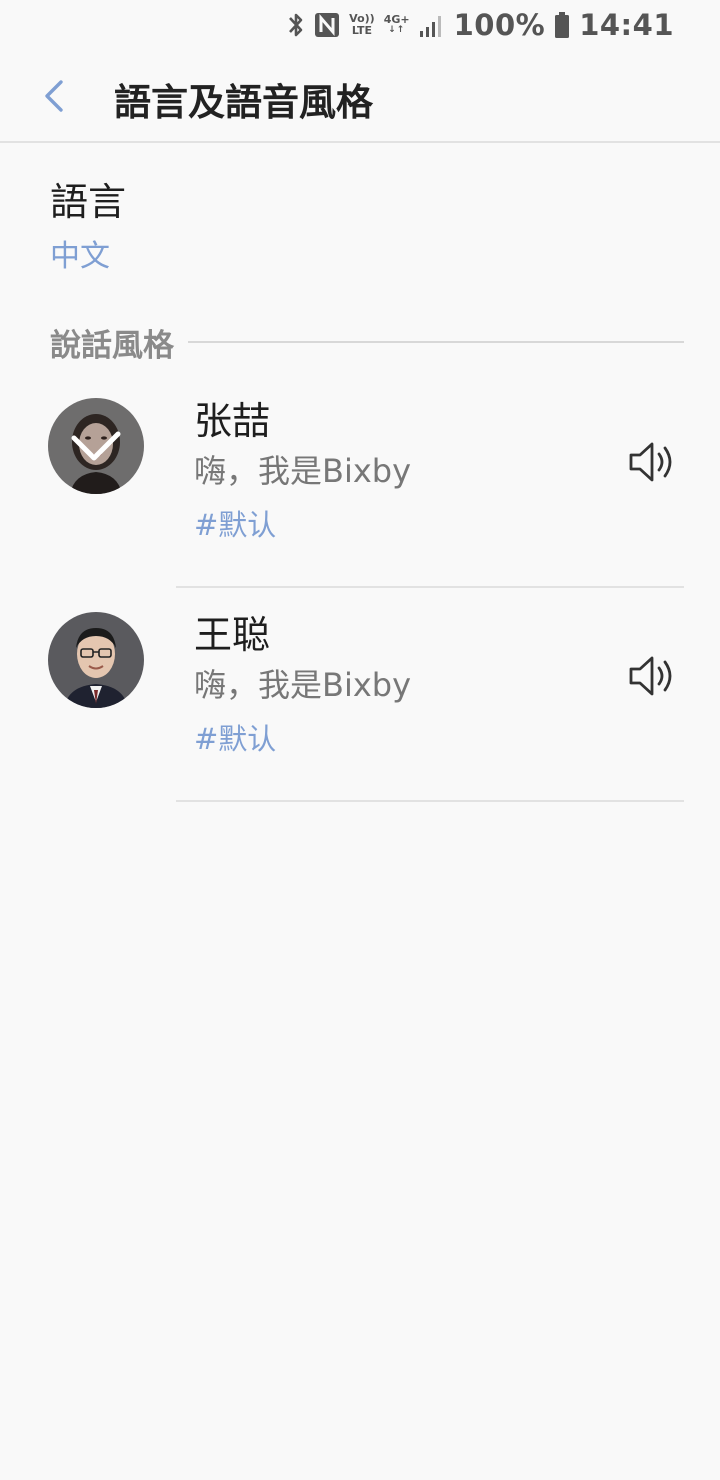 The image size is (720, 1480). What do you see at coordinates (243, 102) in the screenshot?
I see `page-title: 語言及語音風格` at bounding box center [243, 102].